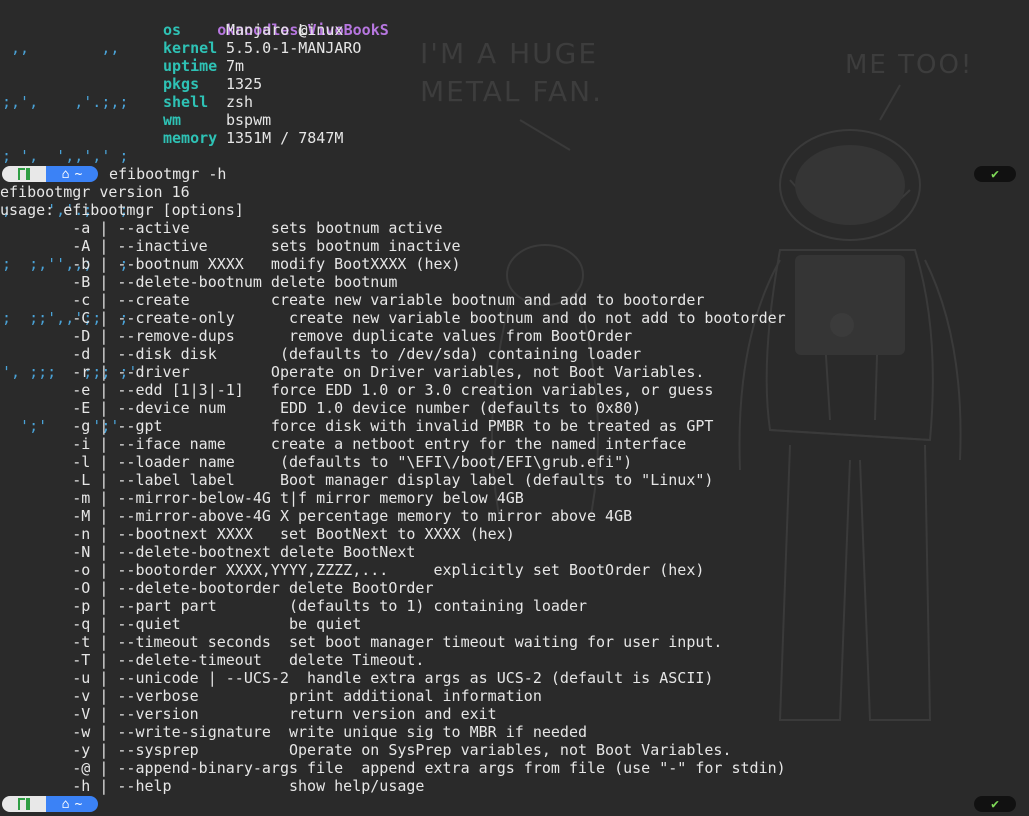  Describe the element at coordinates (276, 120) in the screenshot. I see `info-row-wm: wm bspwm` at that location.